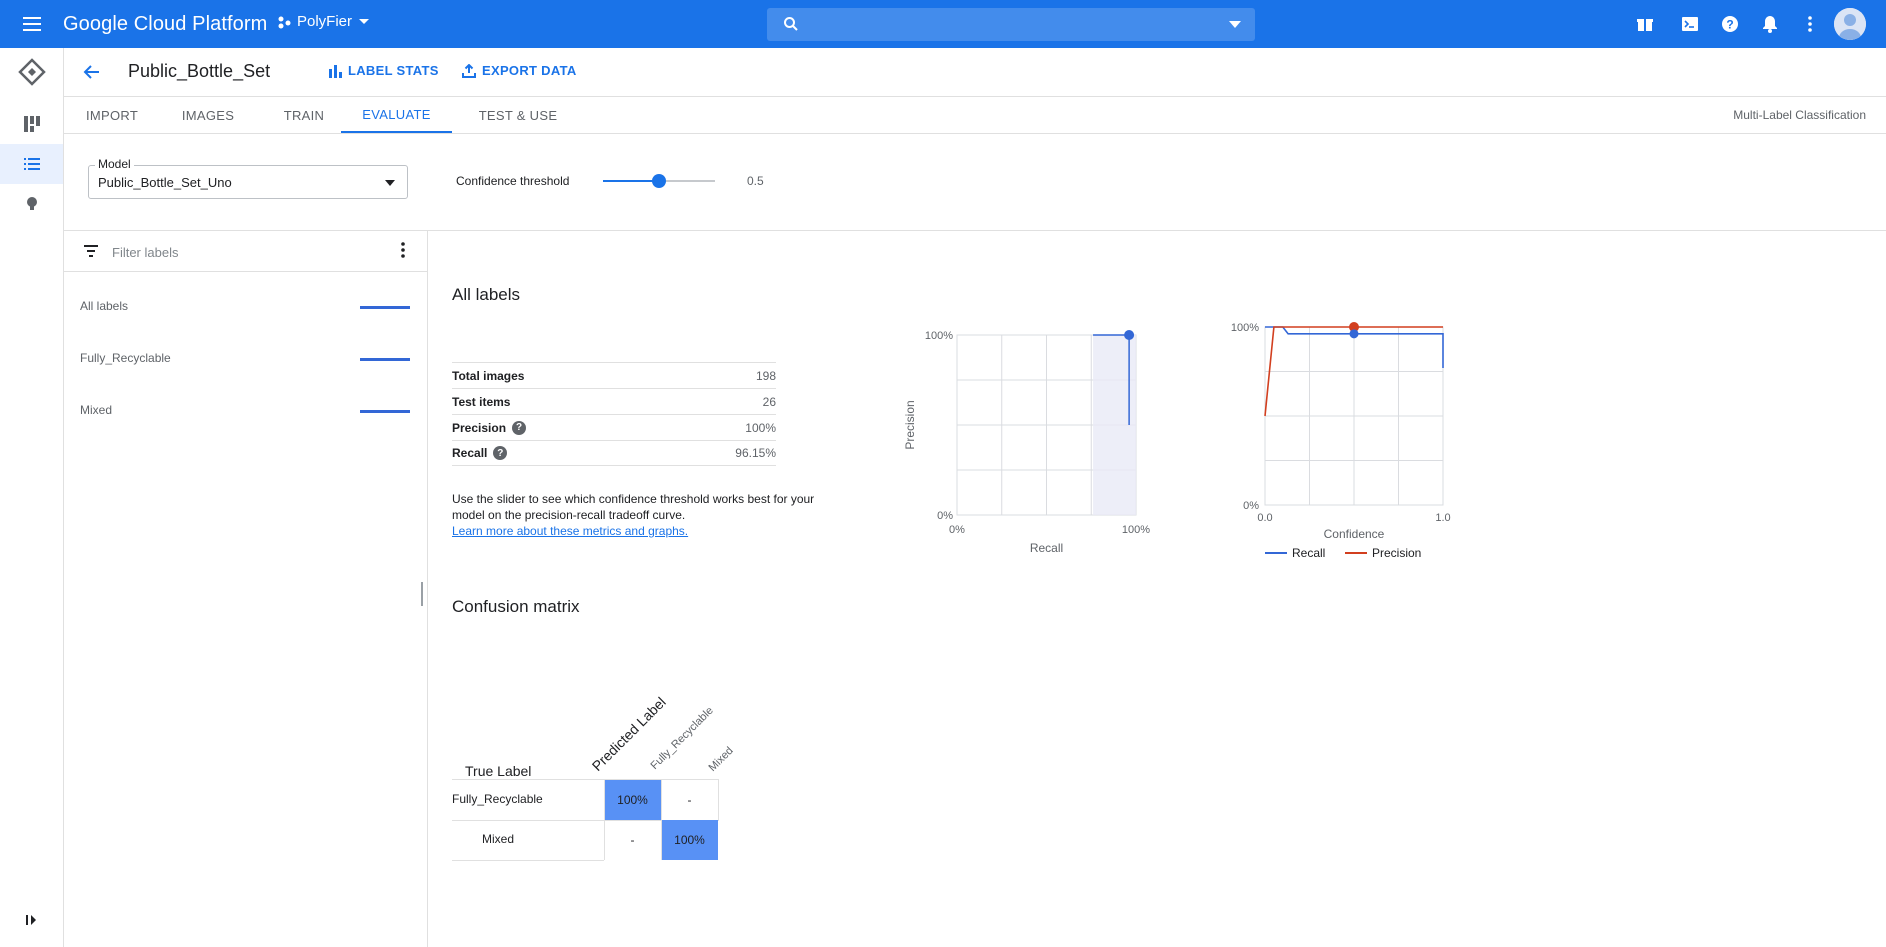 This screenshot has height=947, width=1886. I want to click on legend-label-recall: Recall, so click(1308, 553).